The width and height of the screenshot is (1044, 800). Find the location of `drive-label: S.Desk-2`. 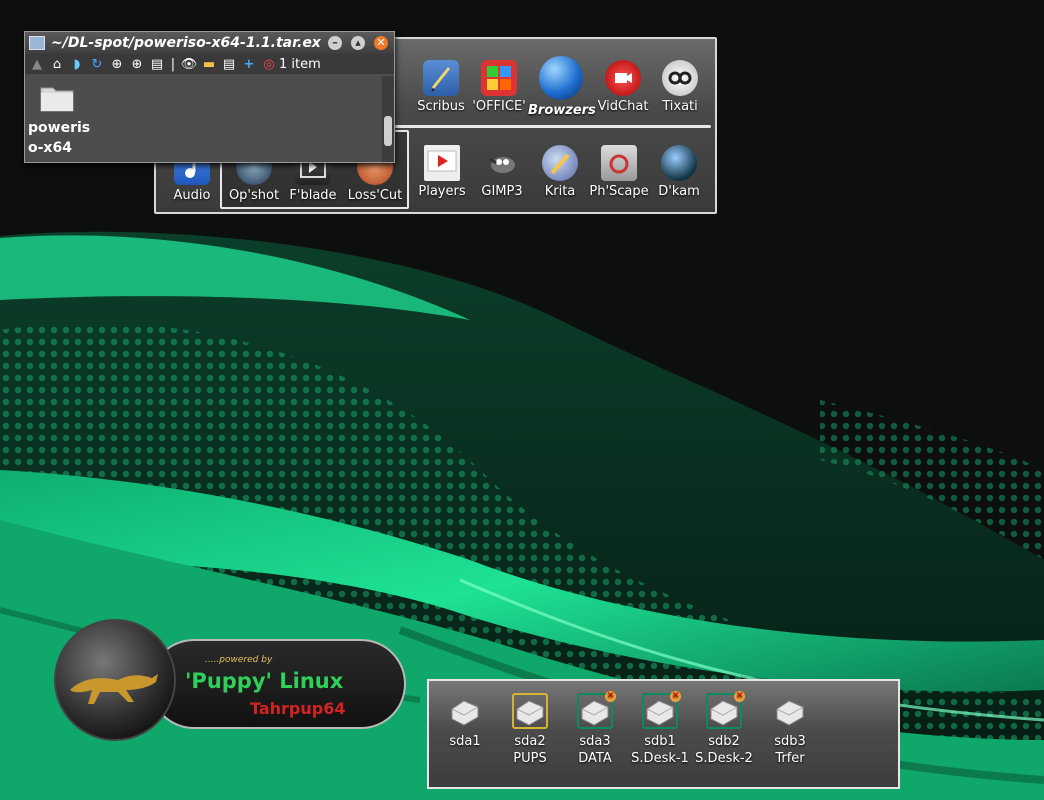

drive-label: S.Desk-2 is located at coordinates (724, 758).